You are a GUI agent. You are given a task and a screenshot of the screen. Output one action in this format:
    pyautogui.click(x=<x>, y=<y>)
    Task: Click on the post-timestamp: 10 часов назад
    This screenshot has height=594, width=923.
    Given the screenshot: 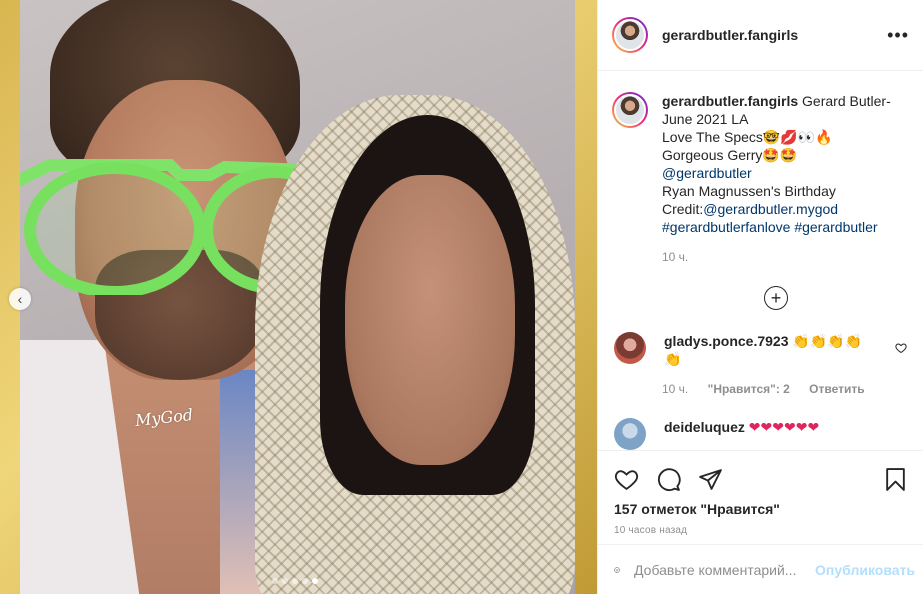 What is the action you would take?
    pyautogui.click(x=760, y=526)
    